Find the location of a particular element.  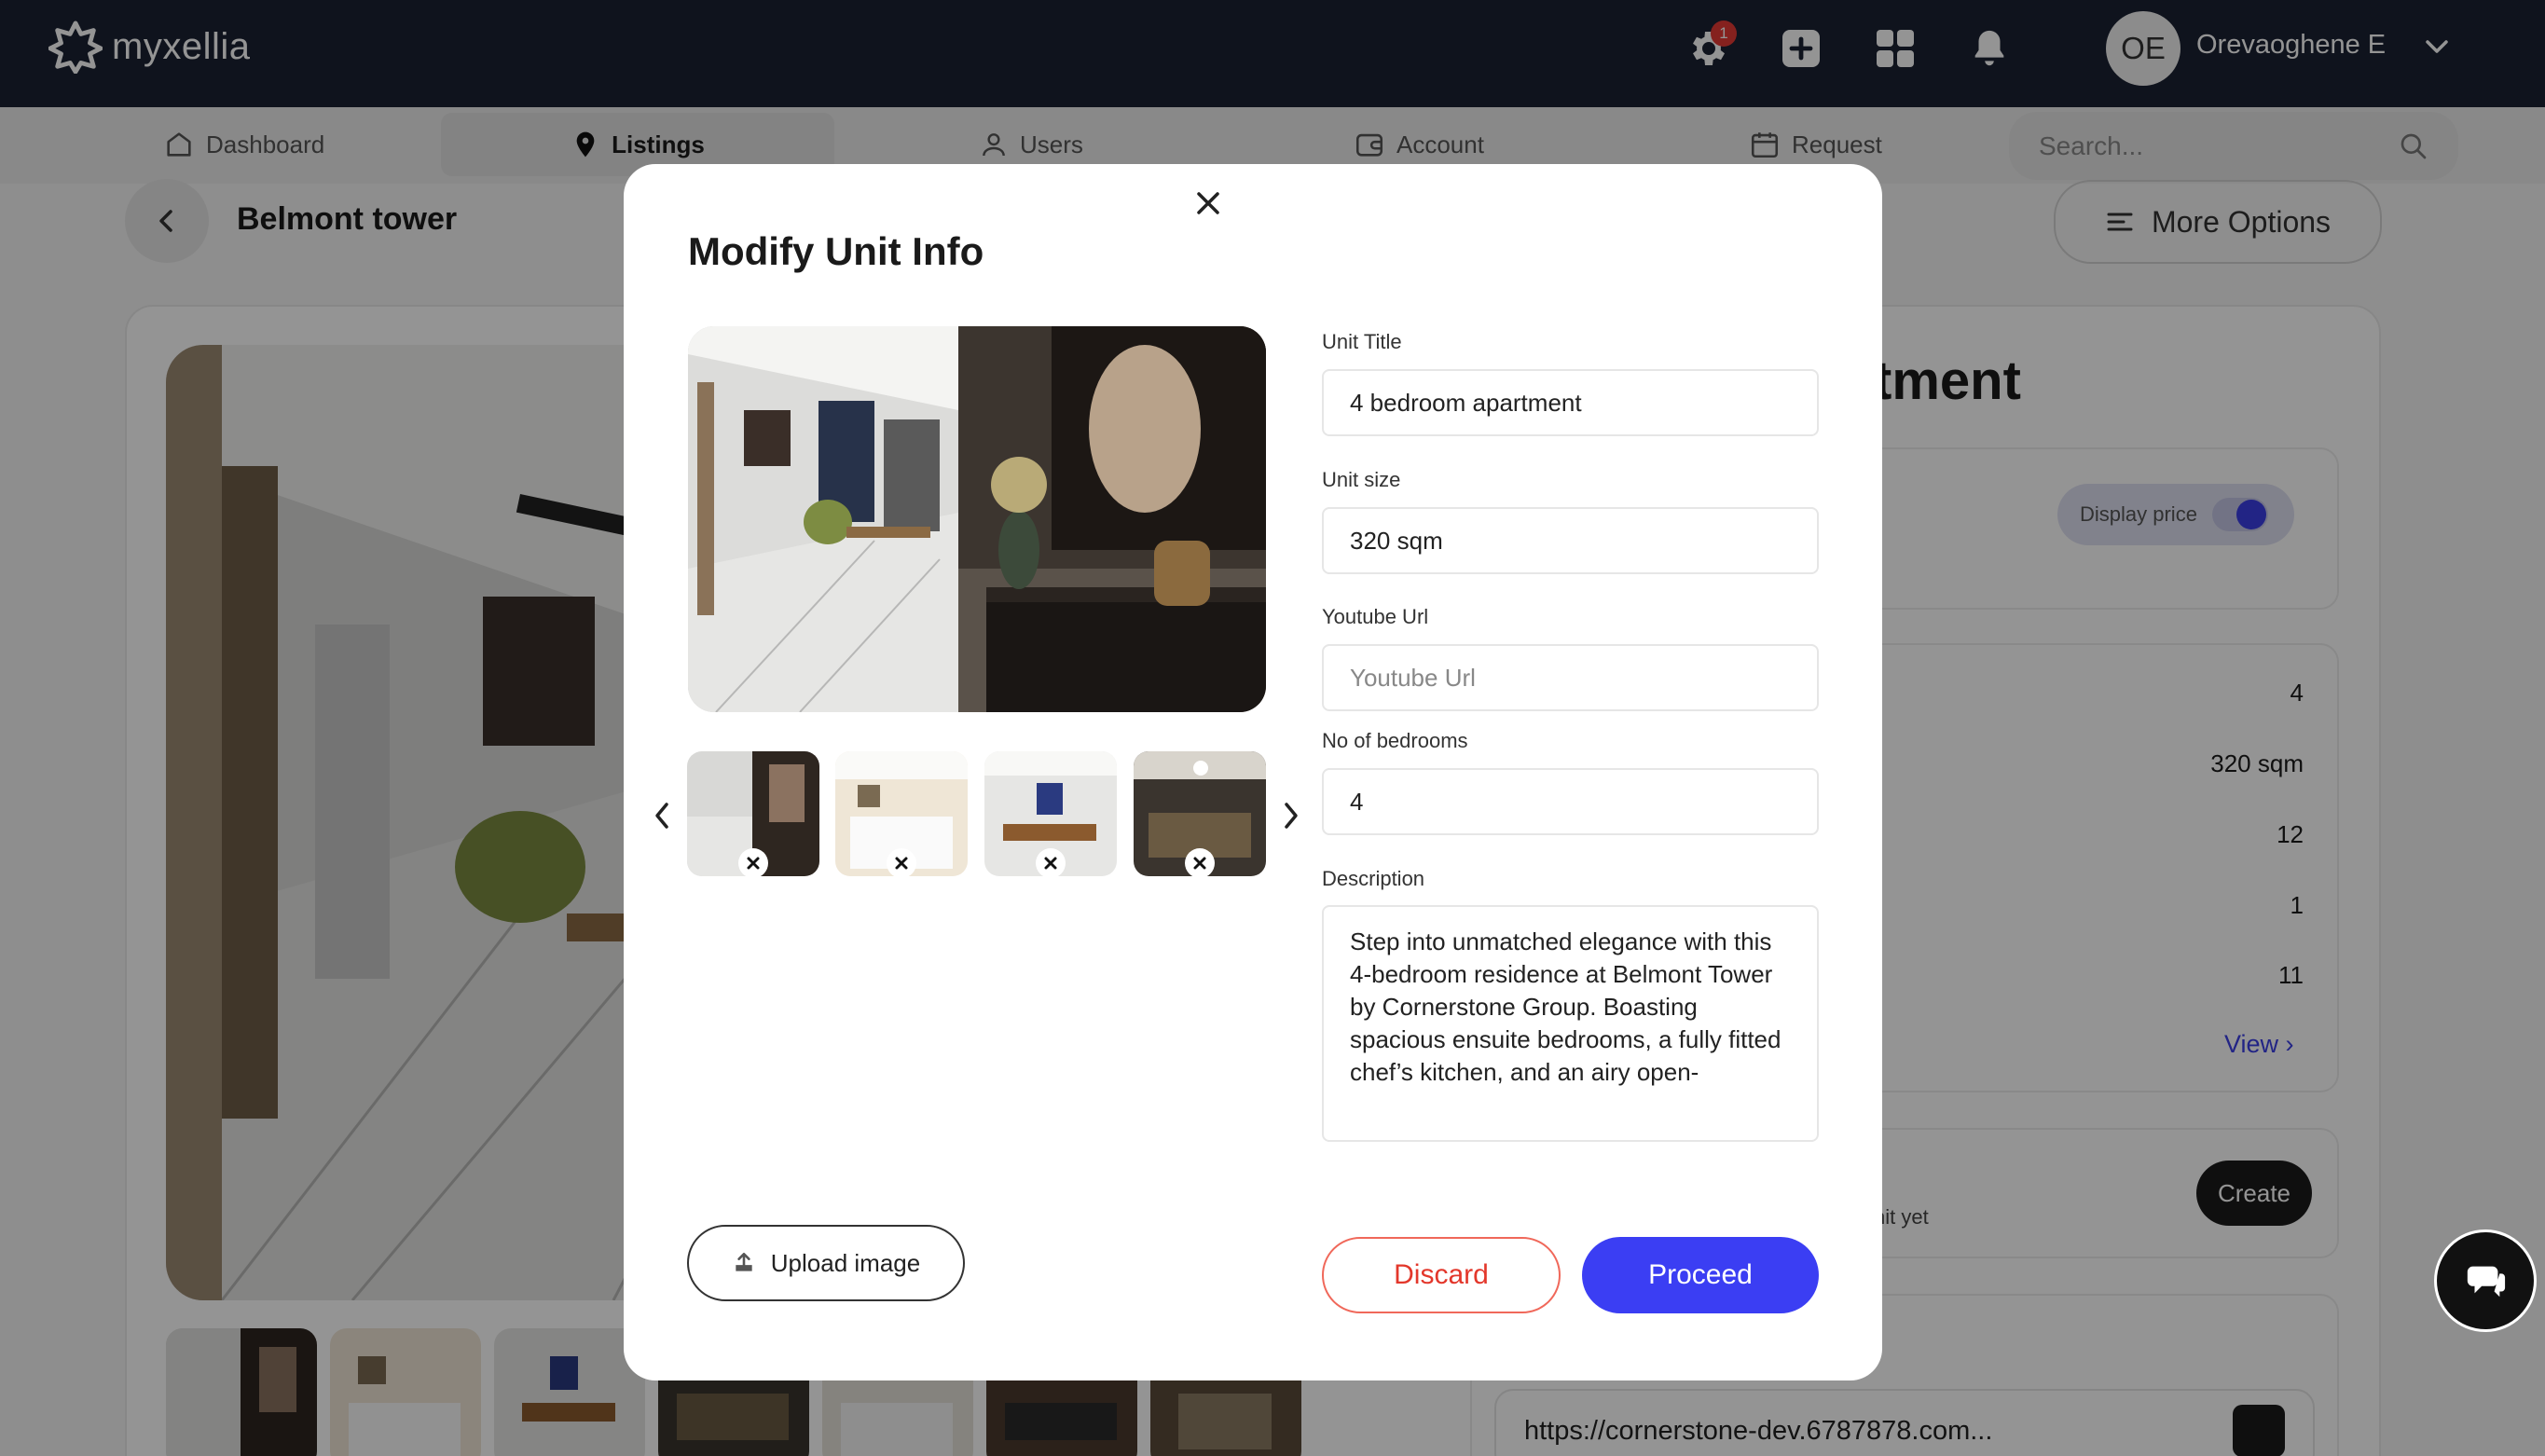

unit-size-label: Unit size is located at coordinates (1361, 479).